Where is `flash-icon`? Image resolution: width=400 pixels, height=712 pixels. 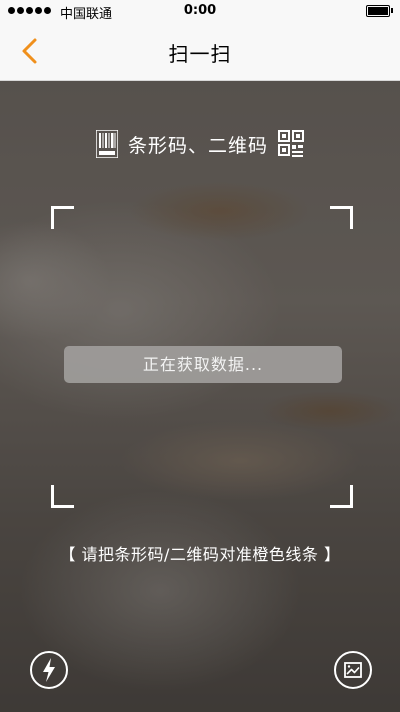
flash-icon is located at coordinates (49, 670).